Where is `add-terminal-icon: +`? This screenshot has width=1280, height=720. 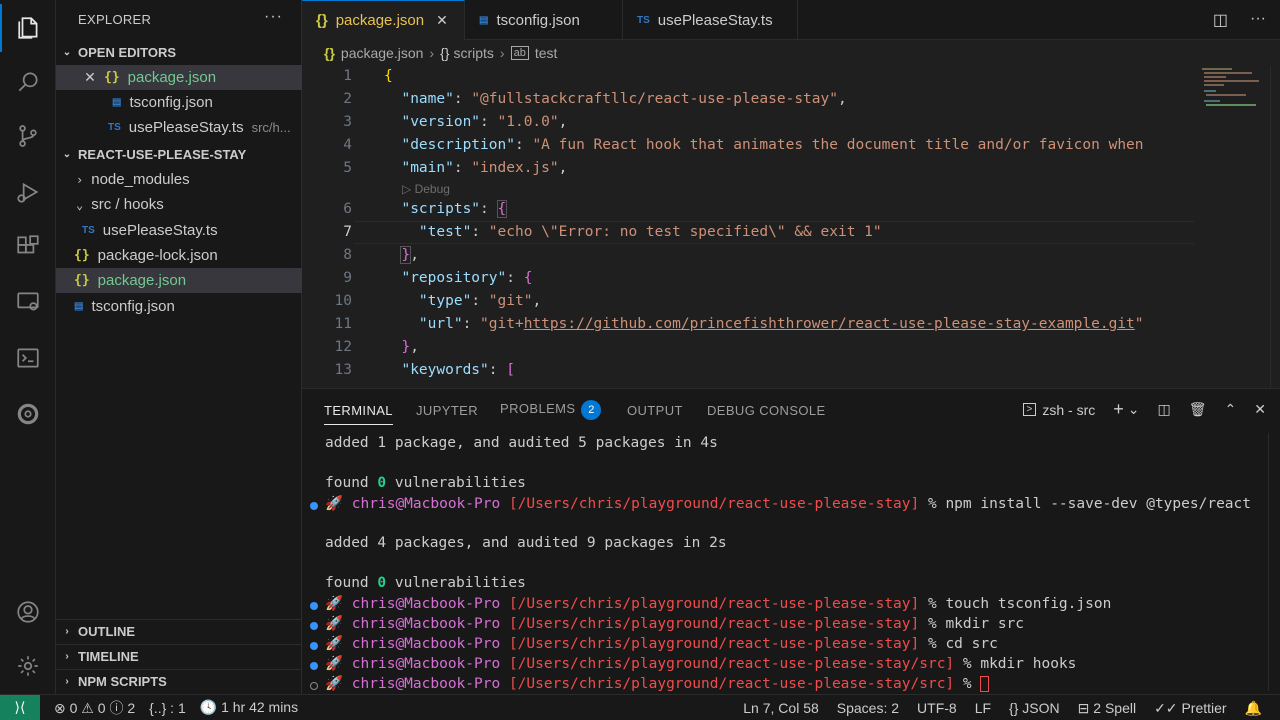 add-terminal-icon: + is located at coordinates (1118, 409).